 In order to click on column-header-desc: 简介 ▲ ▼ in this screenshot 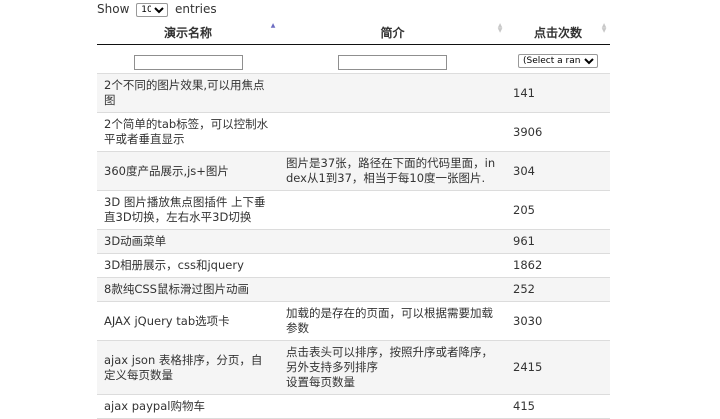, I will do `click(392, 31)`.